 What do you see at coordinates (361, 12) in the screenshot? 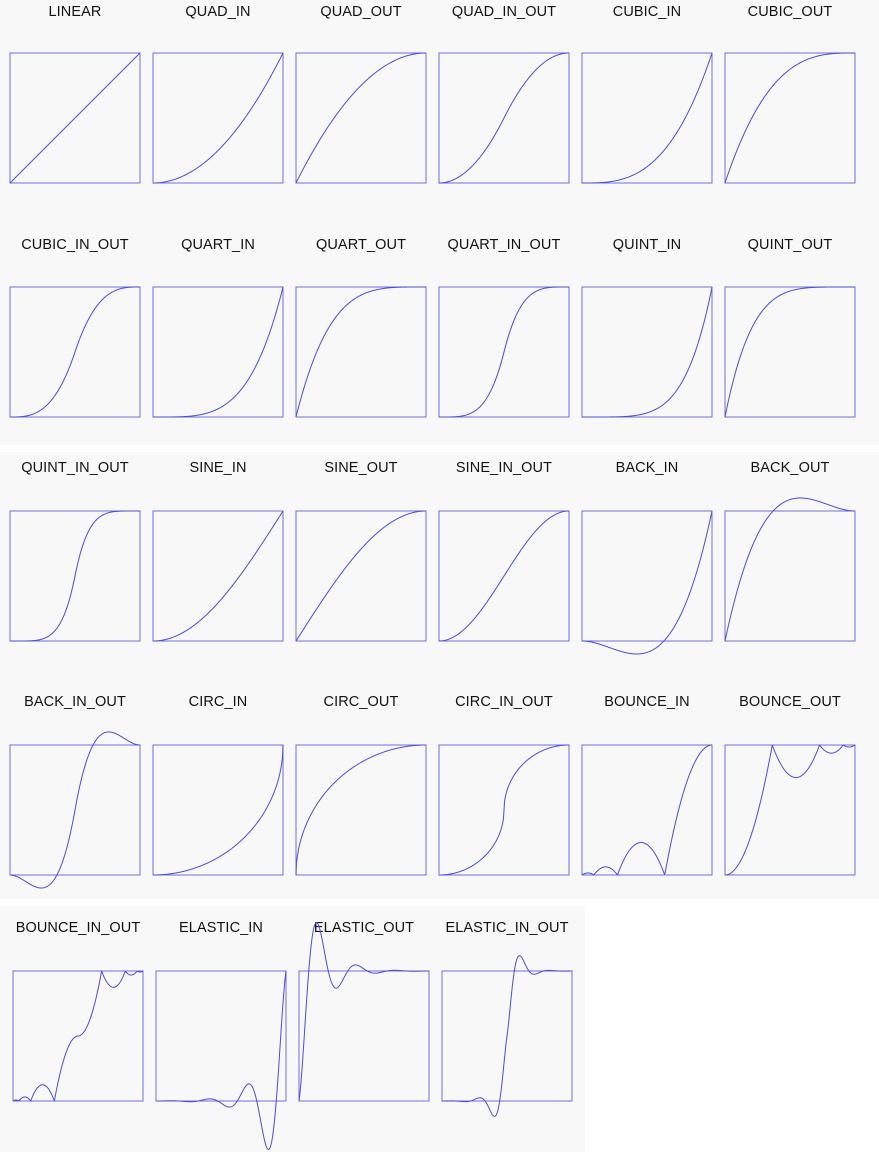
I see `easing-label: QUAD_OUT` at bounding box center [361, 12].